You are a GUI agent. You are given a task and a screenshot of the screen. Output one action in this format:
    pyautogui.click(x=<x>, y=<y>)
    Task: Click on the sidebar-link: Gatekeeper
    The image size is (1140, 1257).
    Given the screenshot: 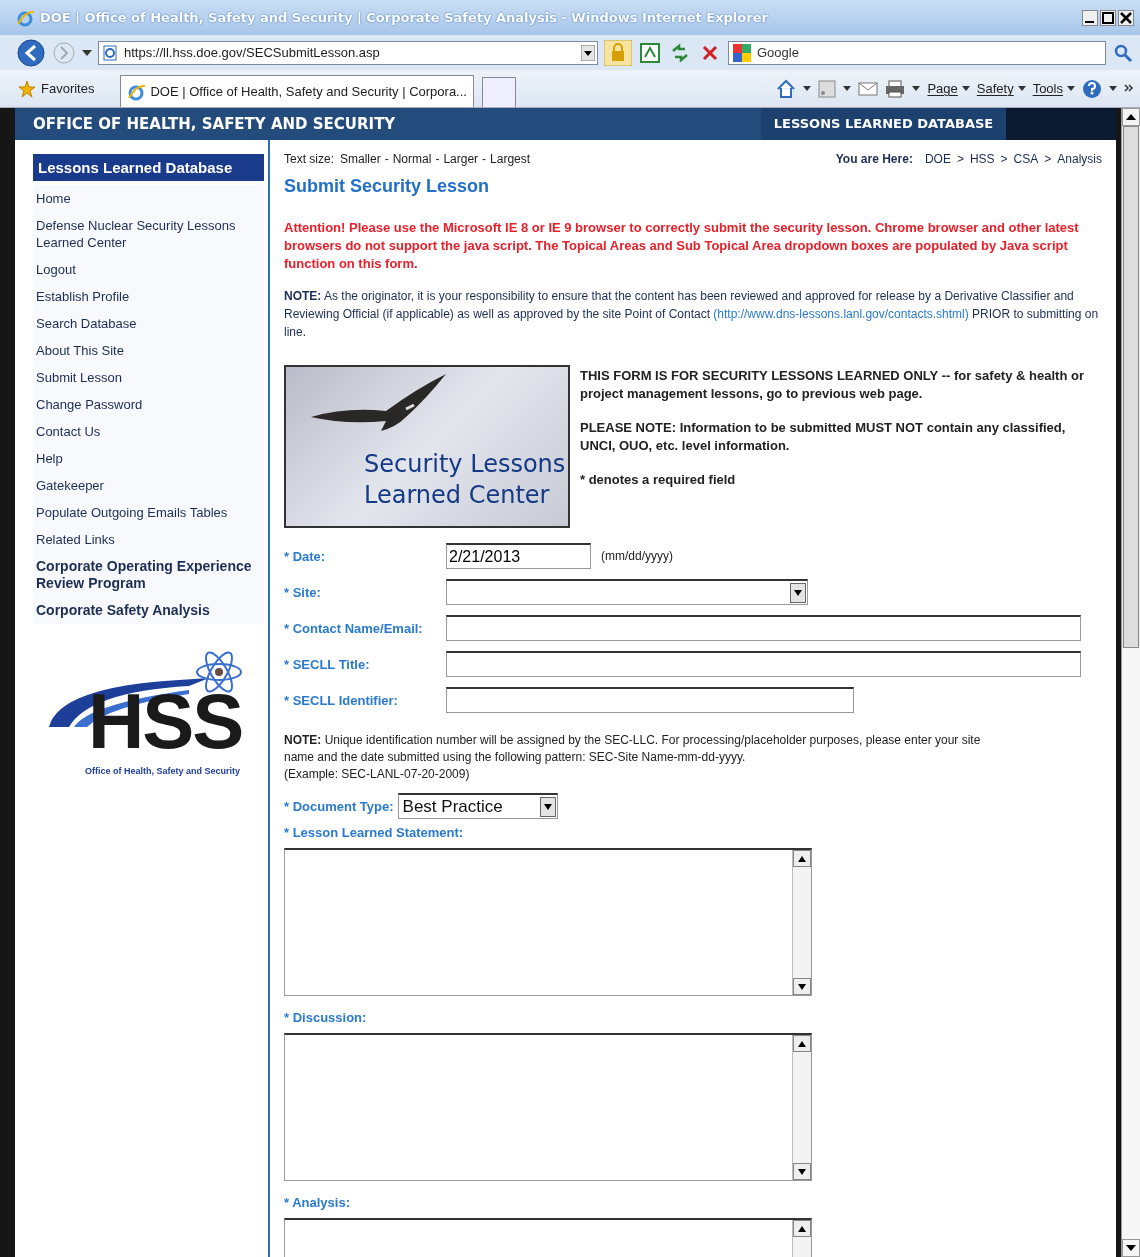 What is the action you would take?
    pyautogui.click(x=148, y=485)
    